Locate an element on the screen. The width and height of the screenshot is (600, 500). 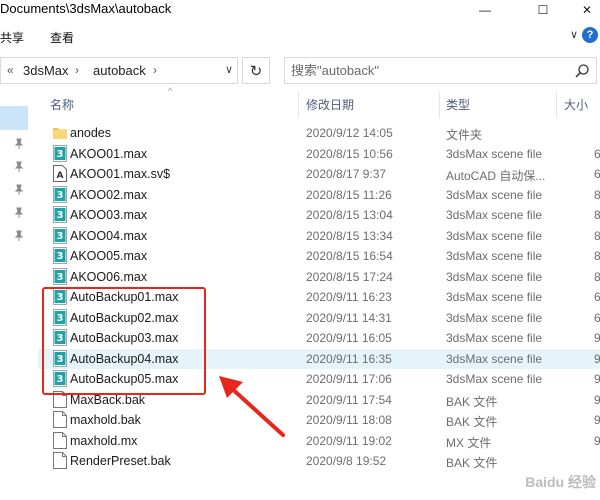
file-size: 95,48 is located at coordinates (597, 420).